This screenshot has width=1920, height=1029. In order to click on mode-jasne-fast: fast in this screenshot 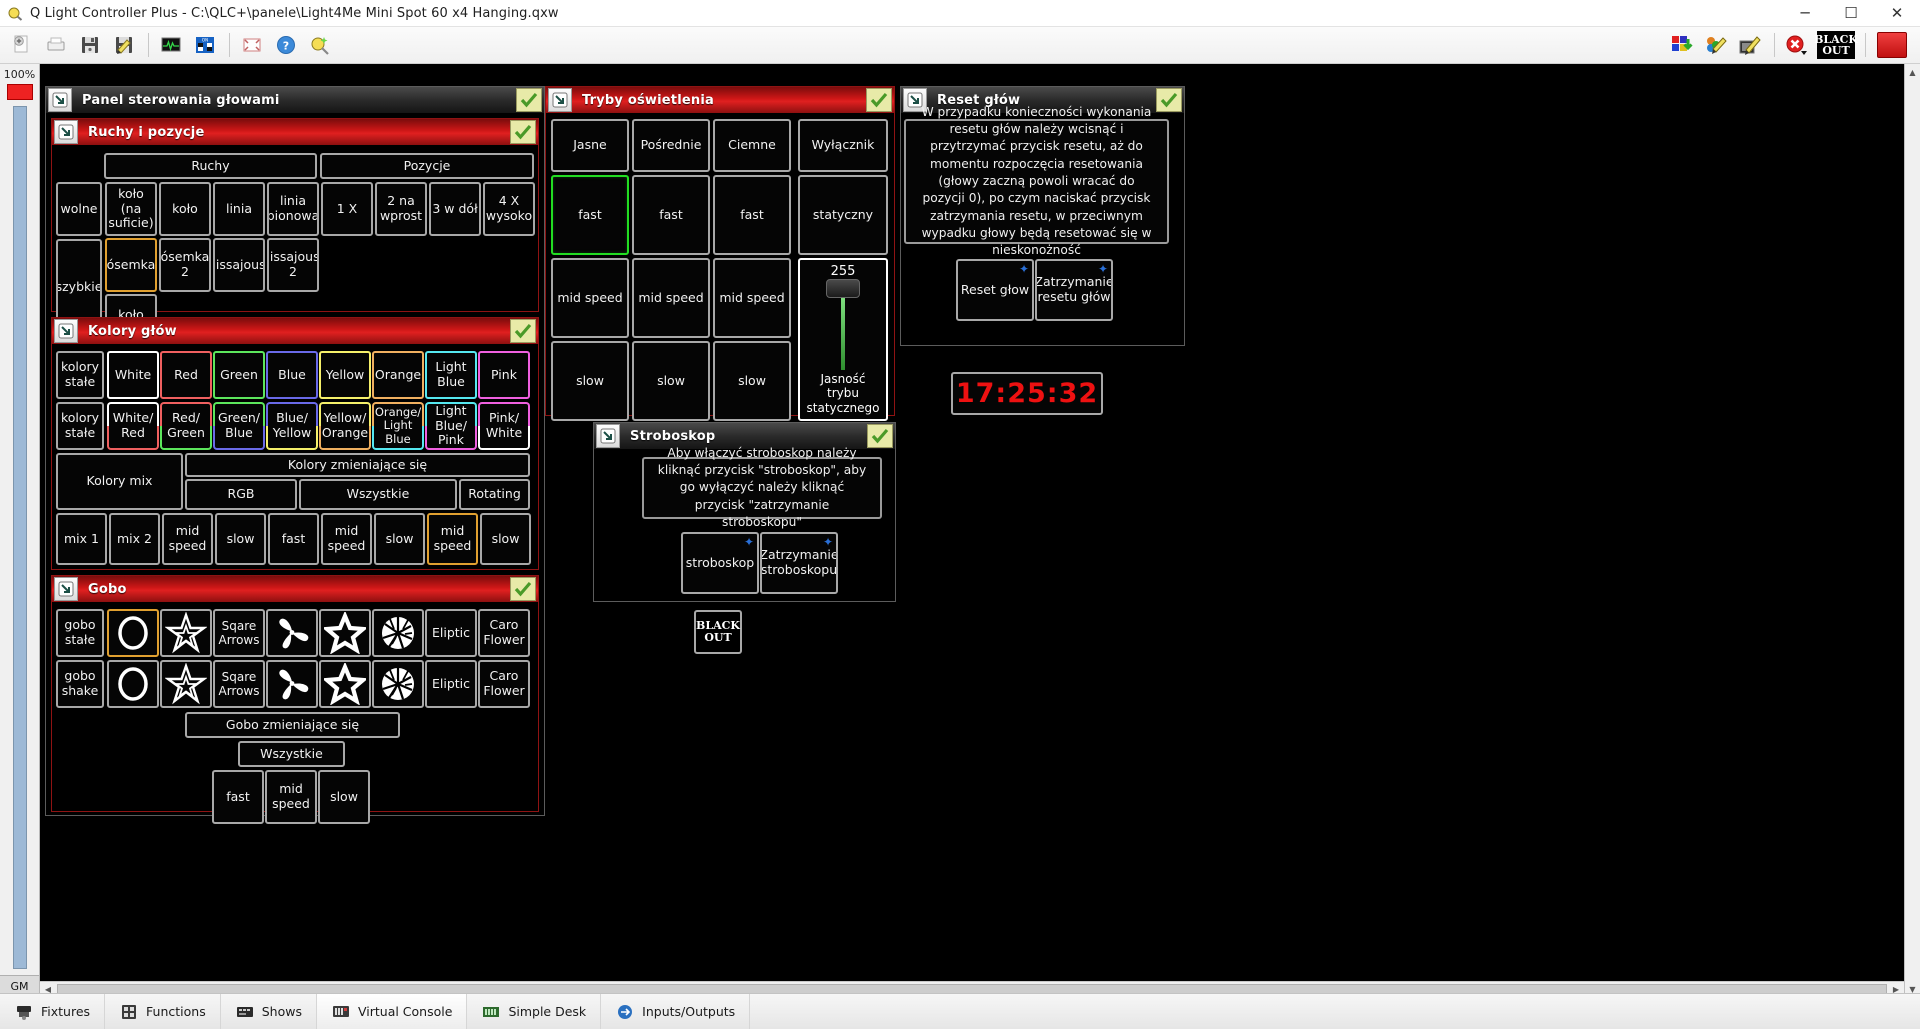, I will do `click(590, 215)`.